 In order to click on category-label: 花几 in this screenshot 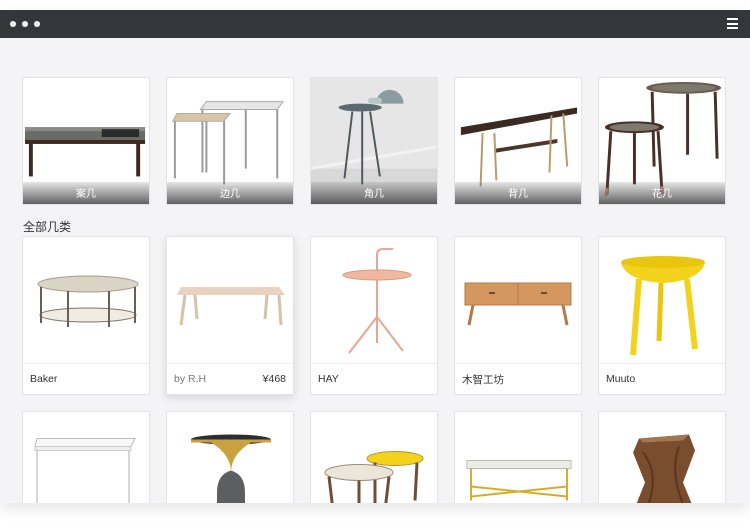, I will do `click(662, 193)`.